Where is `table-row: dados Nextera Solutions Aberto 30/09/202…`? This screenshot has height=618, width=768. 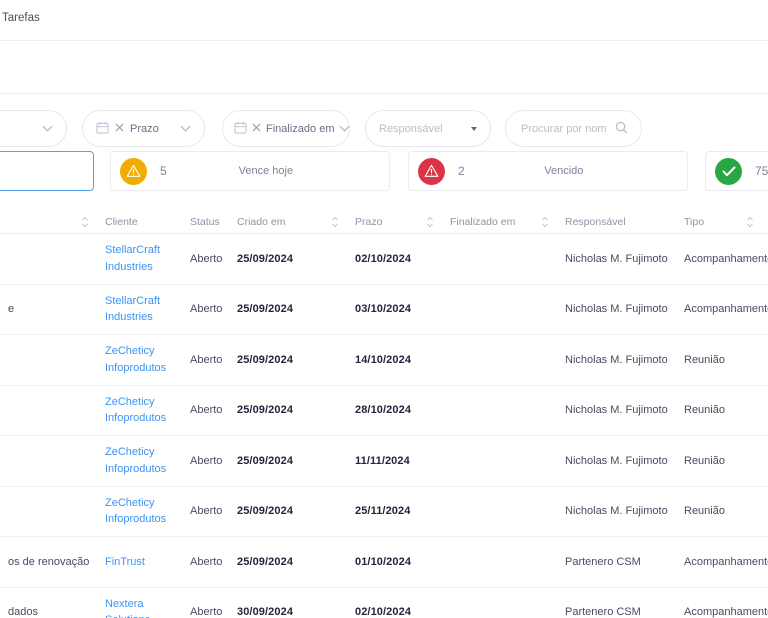
table-row: dados Nextera Solutions Aberto 30/09/202… is located at coordinates (384, 603).